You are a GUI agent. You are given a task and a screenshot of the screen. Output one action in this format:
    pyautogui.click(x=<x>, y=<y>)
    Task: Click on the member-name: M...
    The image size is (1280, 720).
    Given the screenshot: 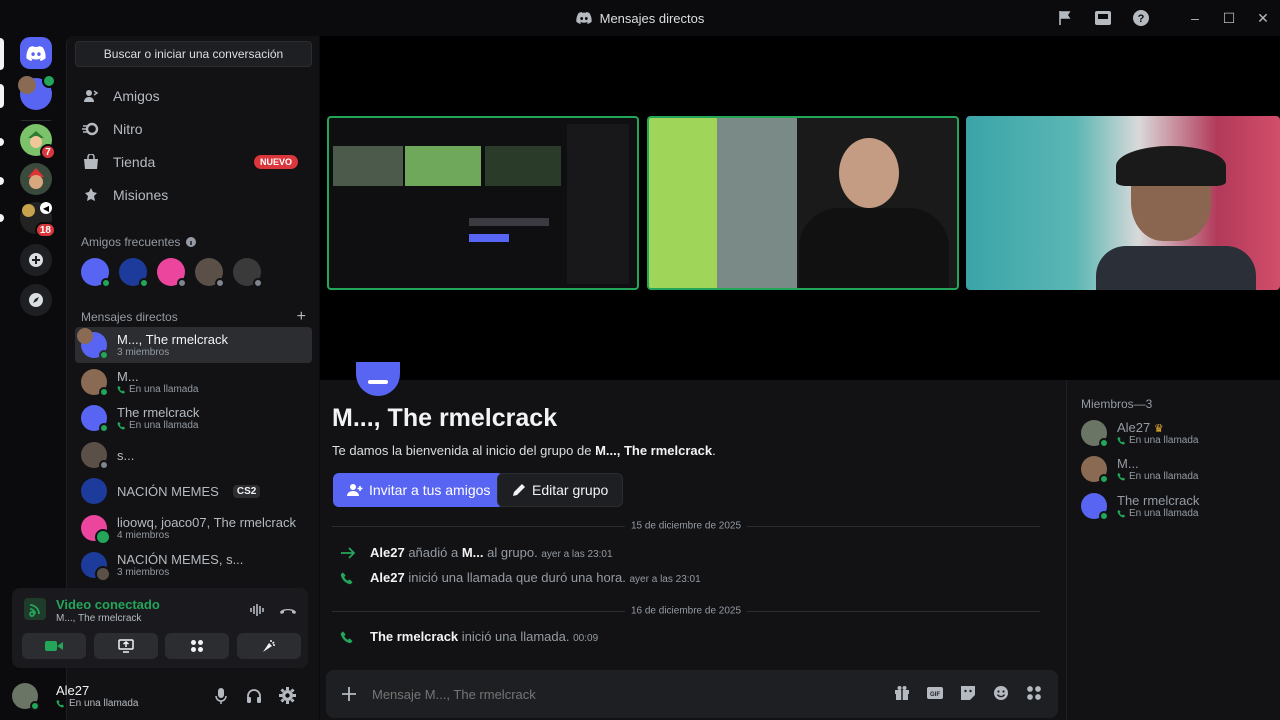 What is the action you would take?
    pyautogui.click(x=1128, y=463)
    